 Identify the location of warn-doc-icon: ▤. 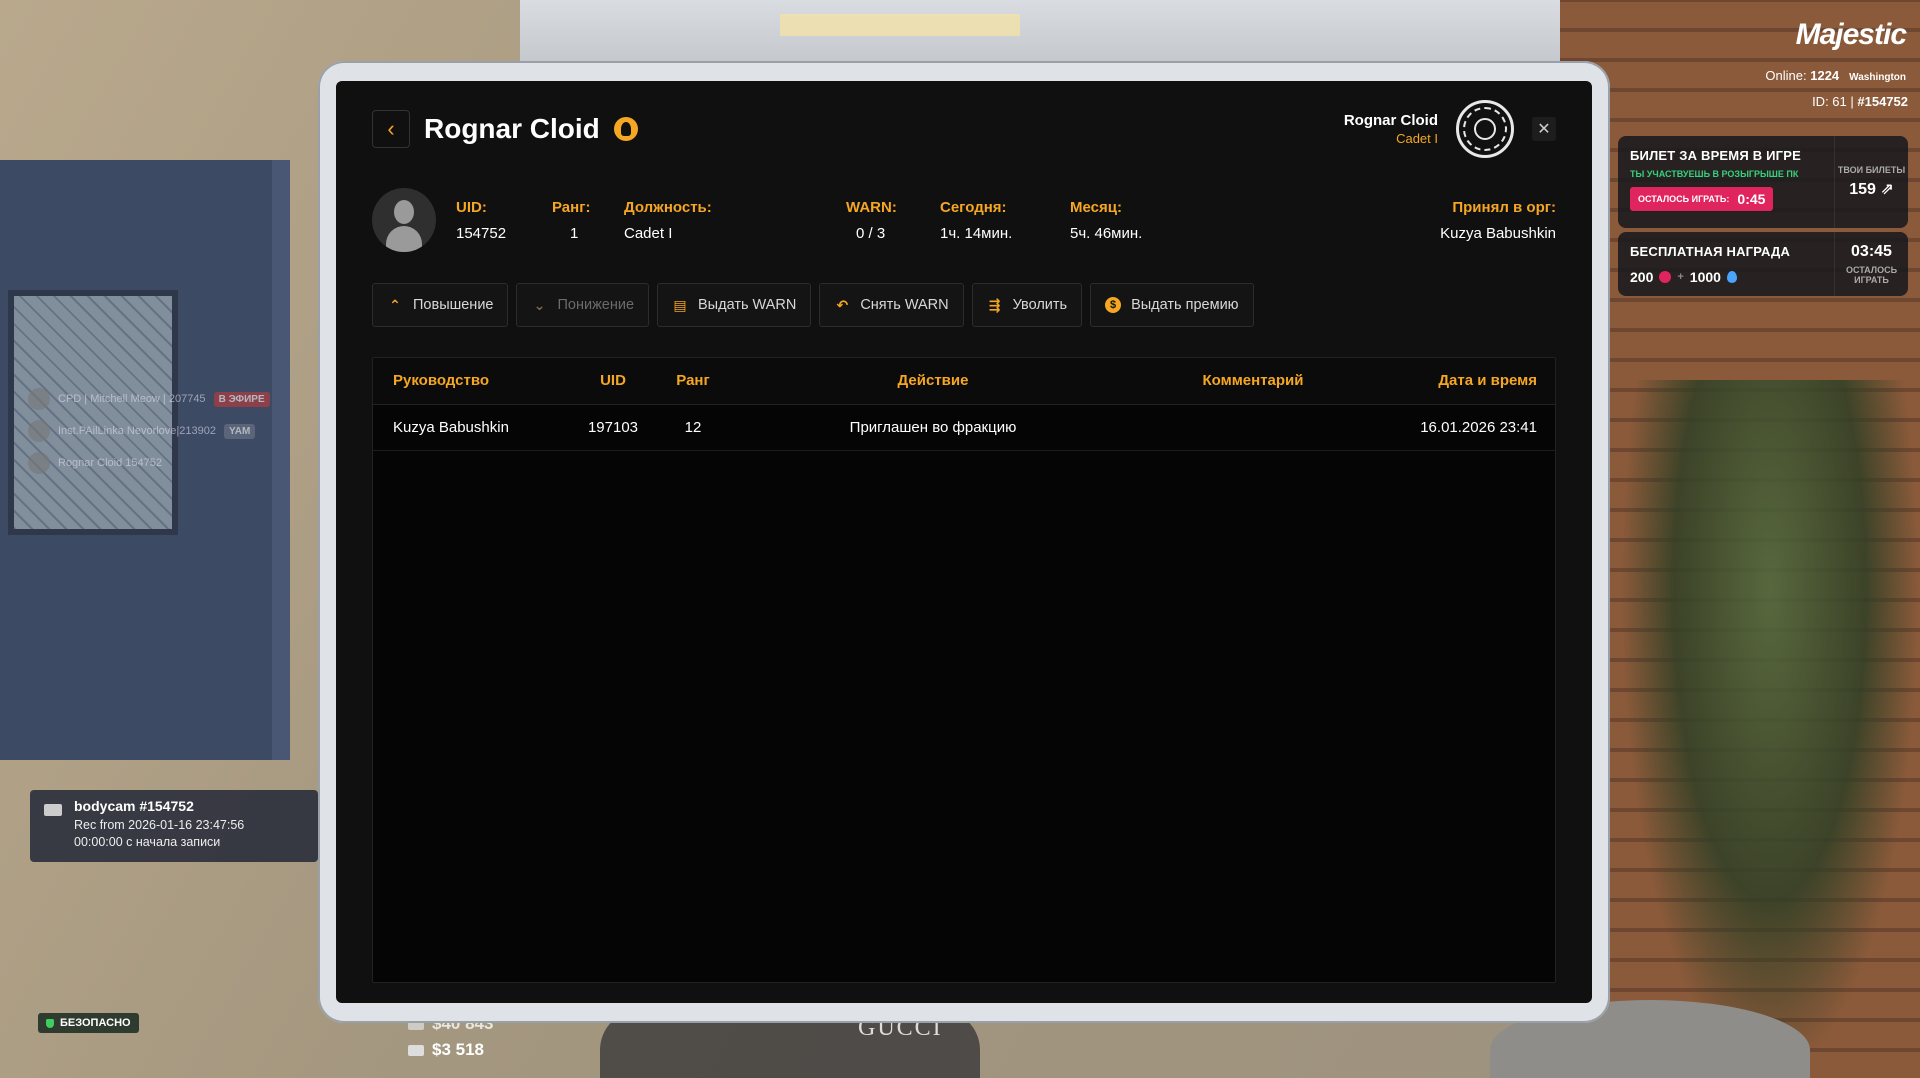
(680, 304).